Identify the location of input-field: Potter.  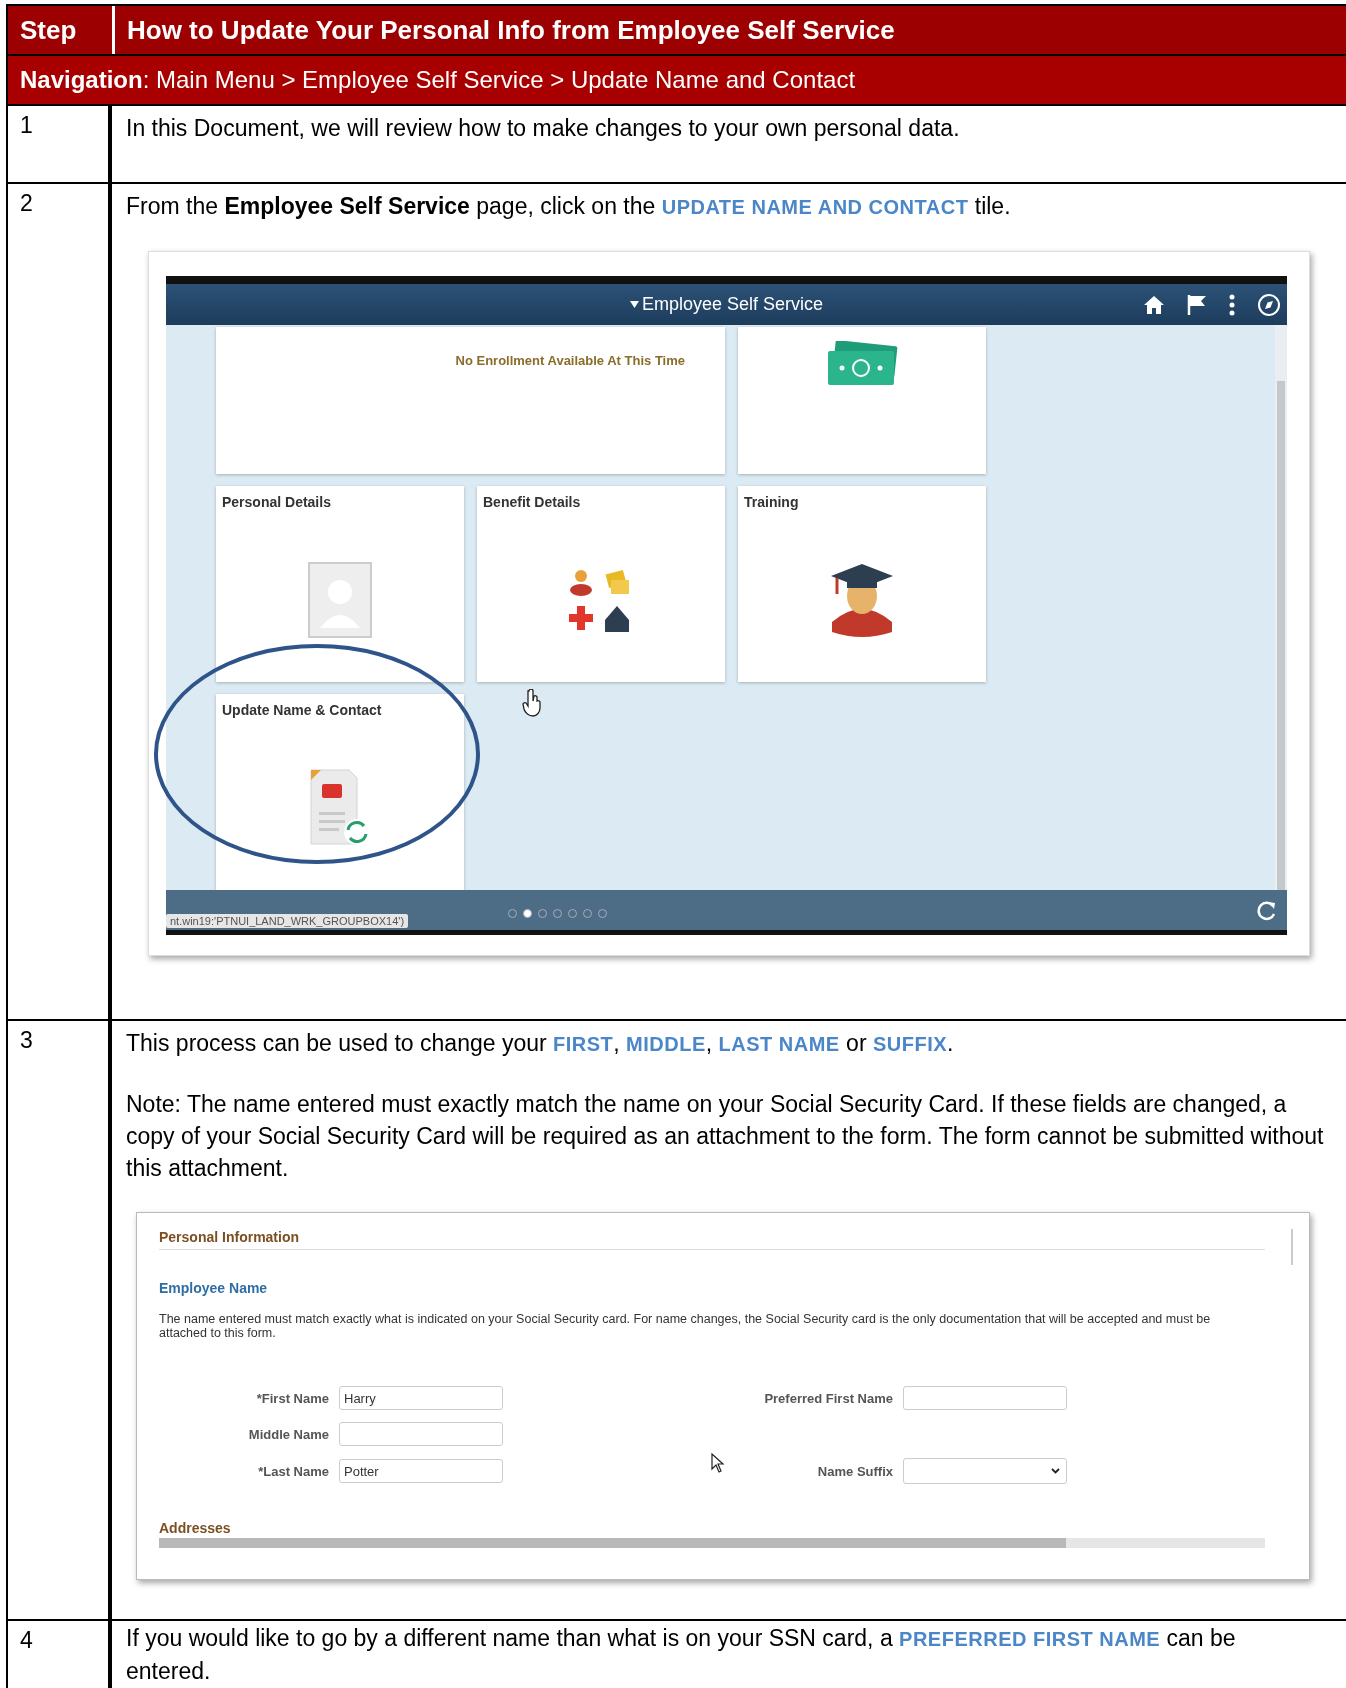
(421, 1471).